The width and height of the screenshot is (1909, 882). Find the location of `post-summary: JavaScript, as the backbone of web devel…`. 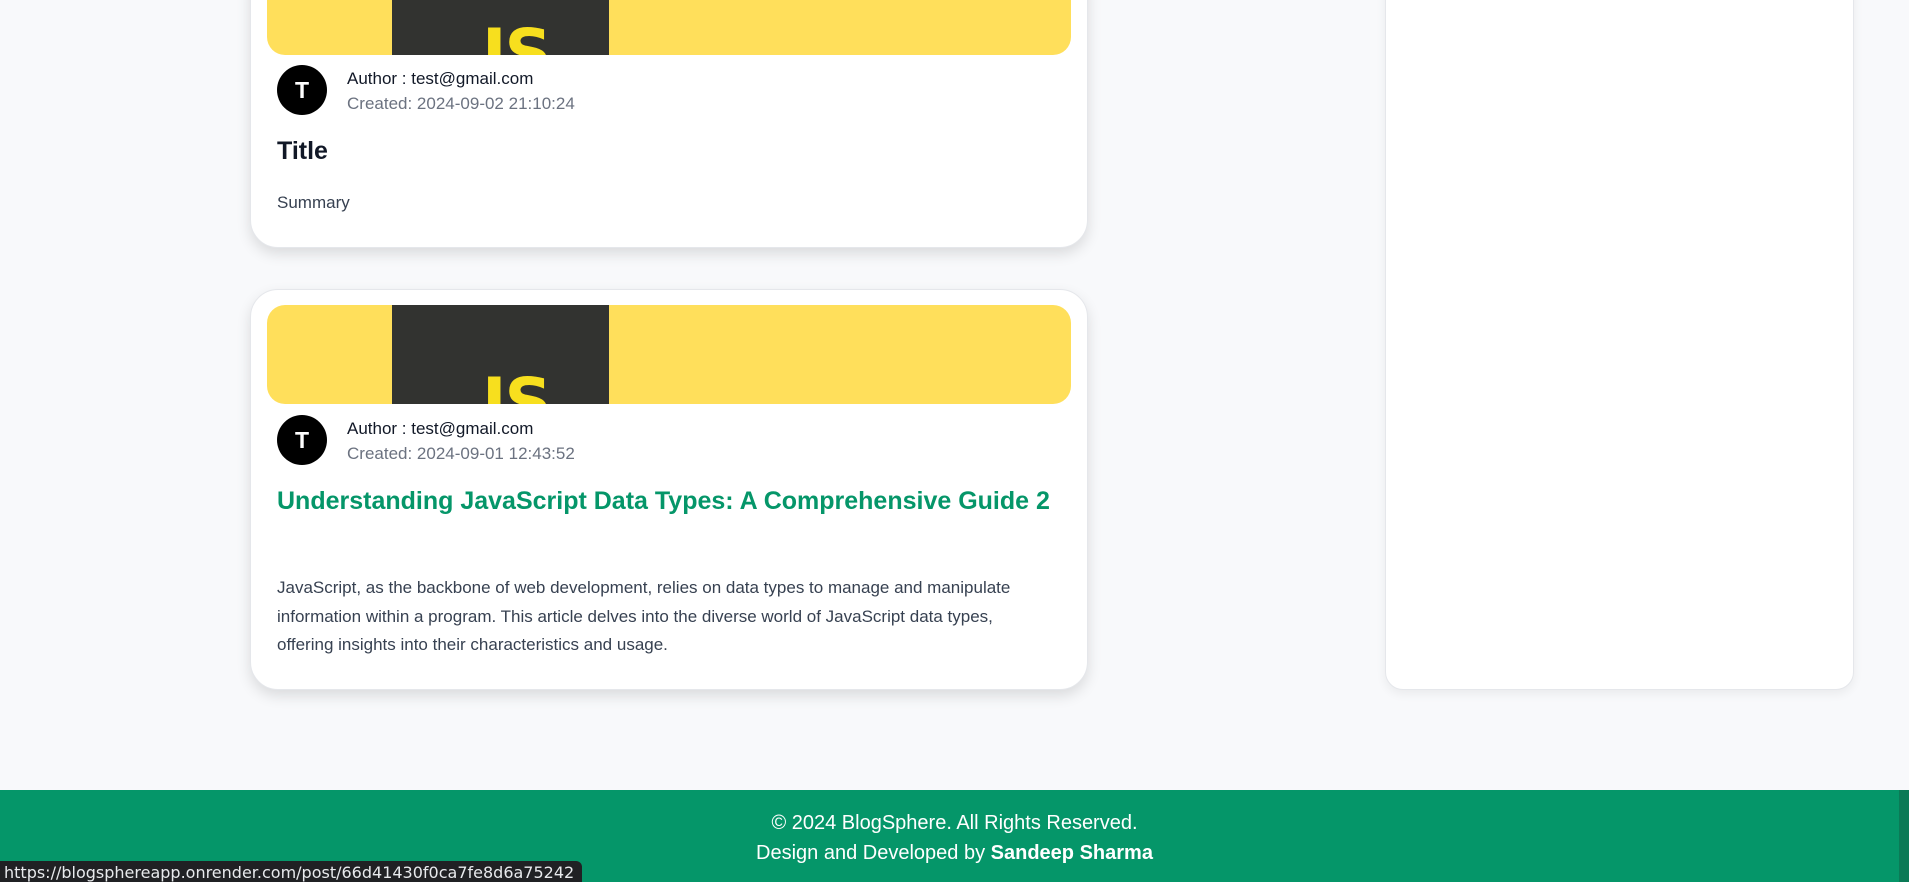

post-summary: JavaScript, as the backbone of web devel… is located at coordinates (644, 616).